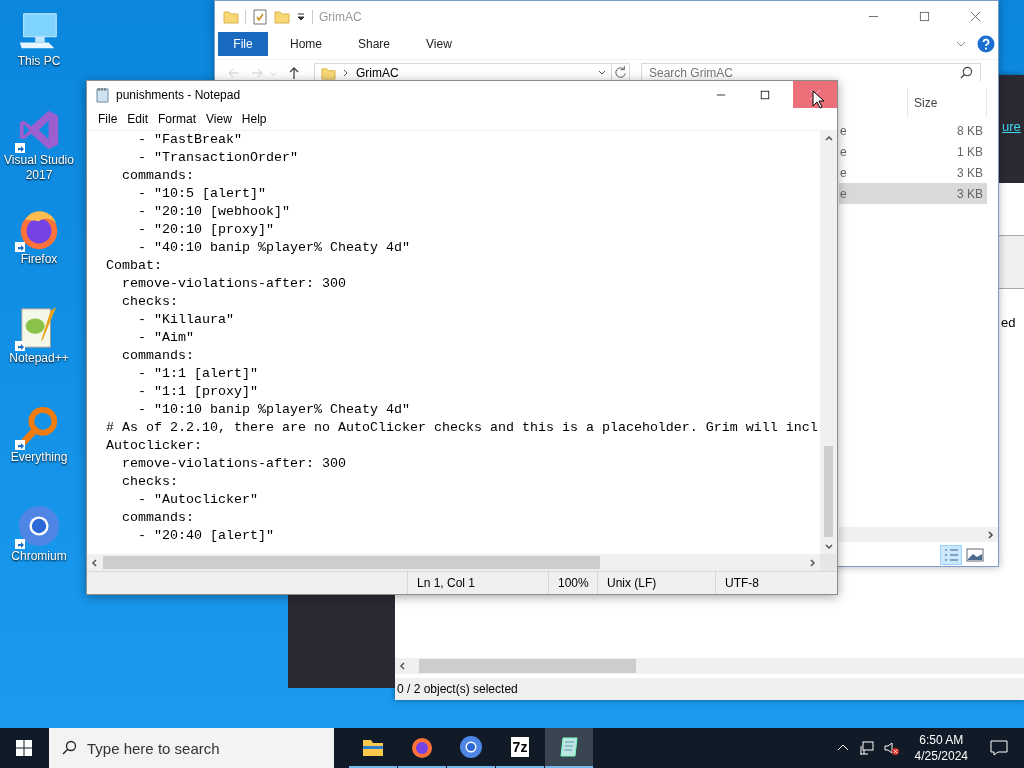 This screenshot has width=1024, height=768. What do you see at coordinates (178, 94) in the screenshot?
I see `window-title: punishments - Notepad` at bounding box center [178, 94].